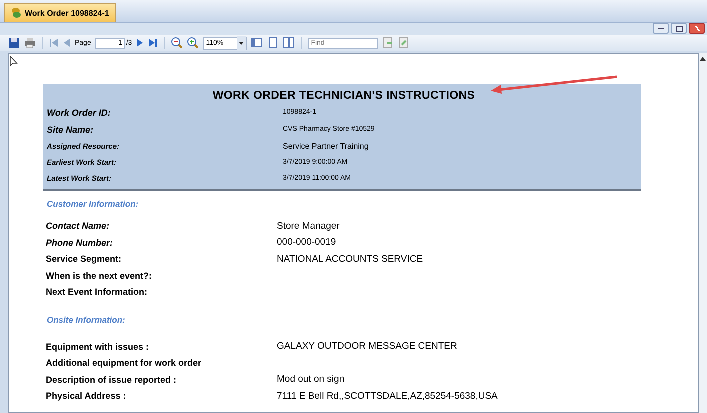  I want to click on minimize-button, so click(661, 28).